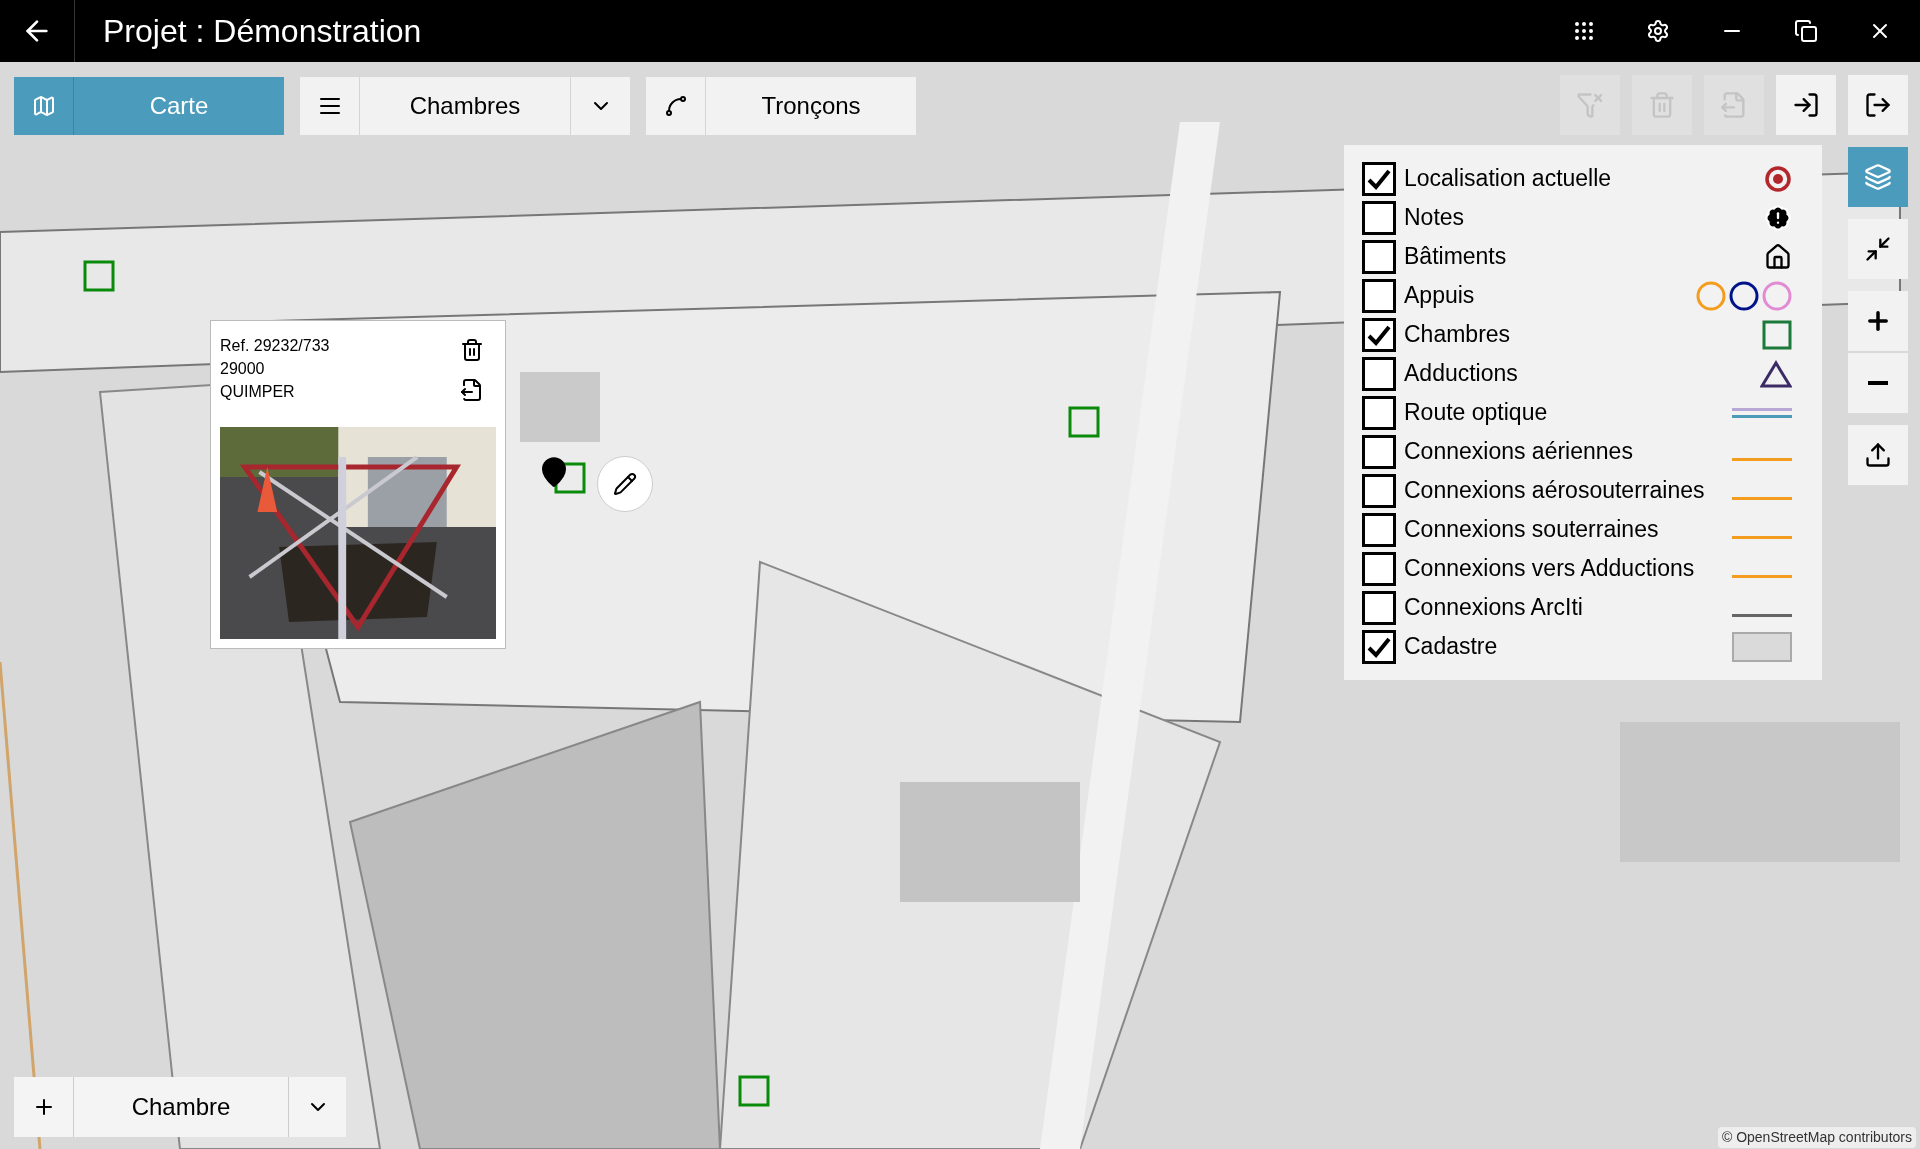 This screenshot has width=1920, height=1149. I want to click on settings-icon, so click(1658, 31).